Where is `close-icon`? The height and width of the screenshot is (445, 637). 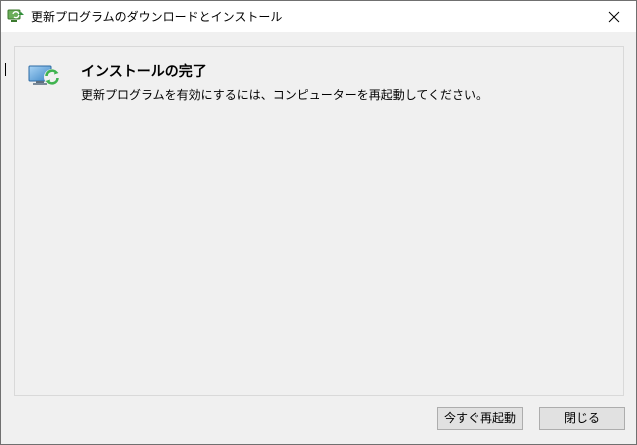
close-icon is located at coordinates (613, 16).